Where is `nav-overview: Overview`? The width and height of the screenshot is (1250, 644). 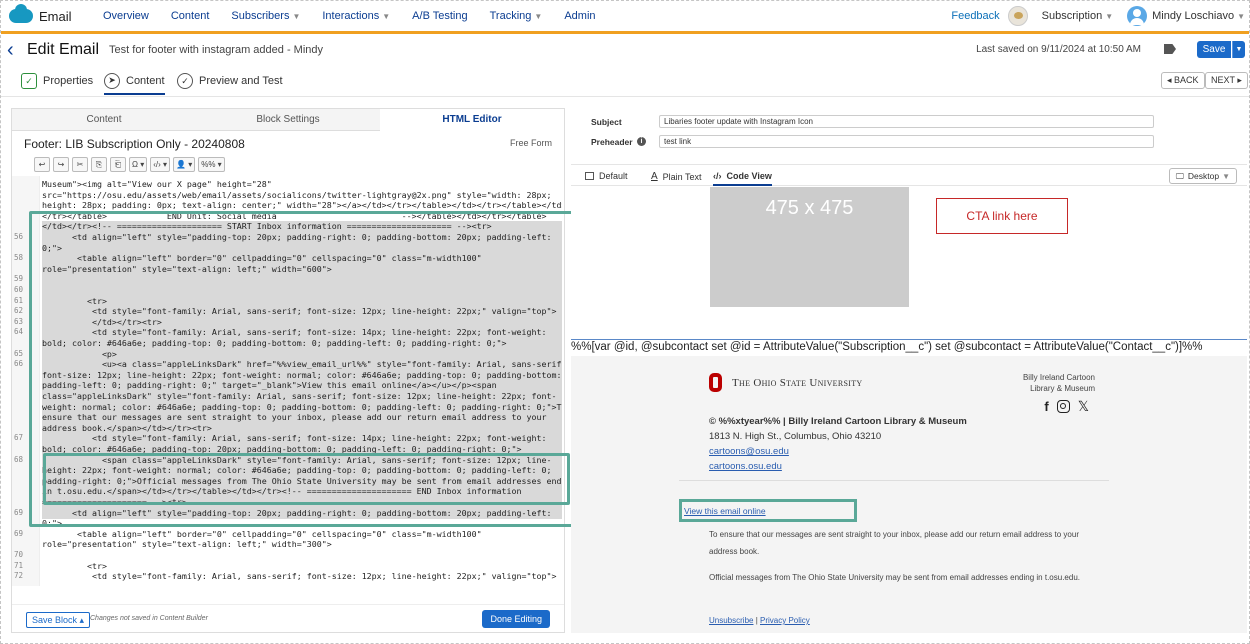 nav-overview: Overview is located at coordinates (126, 16).